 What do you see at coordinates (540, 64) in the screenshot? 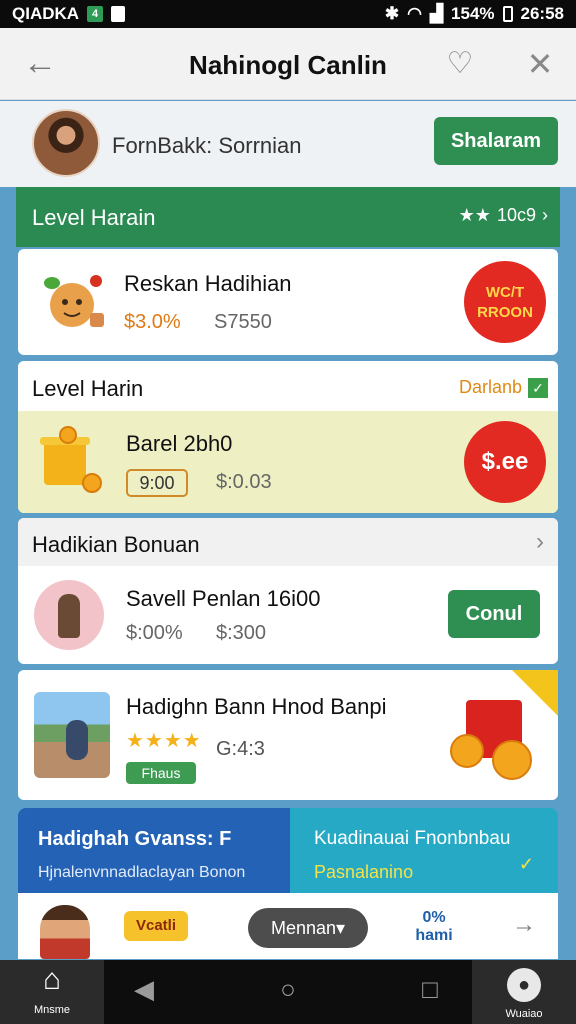
I see `close-icon: ✕` at bounding box center [540, 64].